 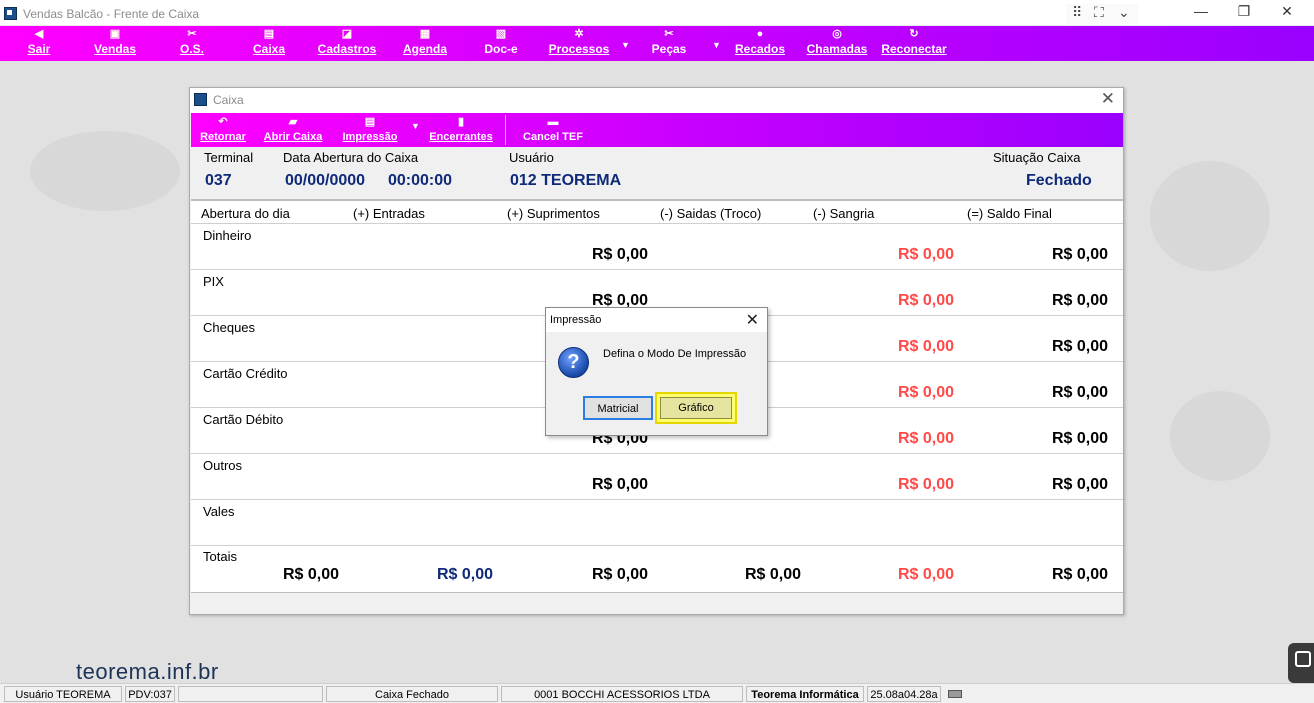 What do you see at coordinates (293, 122) in the screenshot?
I see `cash-icon: ▰` at bounding box center [293, 122].